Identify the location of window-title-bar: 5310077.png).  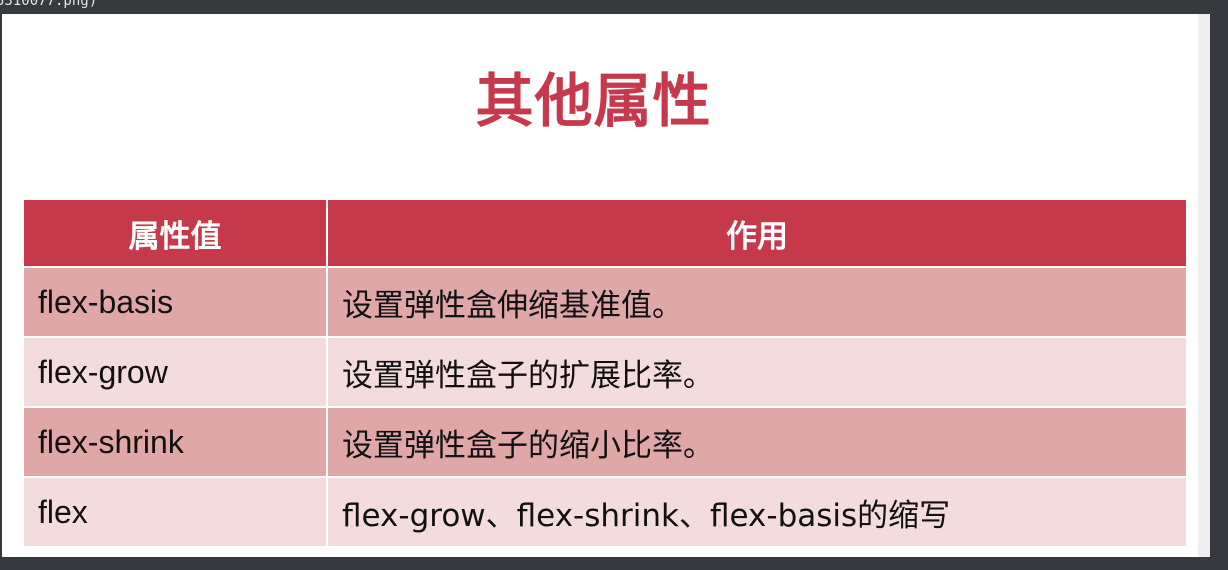
(614, 7).